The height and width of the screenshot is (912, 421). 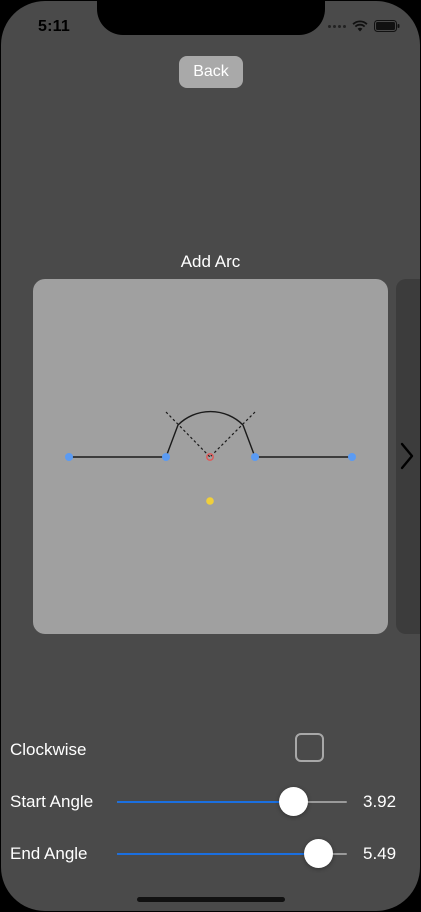 I want to click on device-notch, so click(x=211, y=18).